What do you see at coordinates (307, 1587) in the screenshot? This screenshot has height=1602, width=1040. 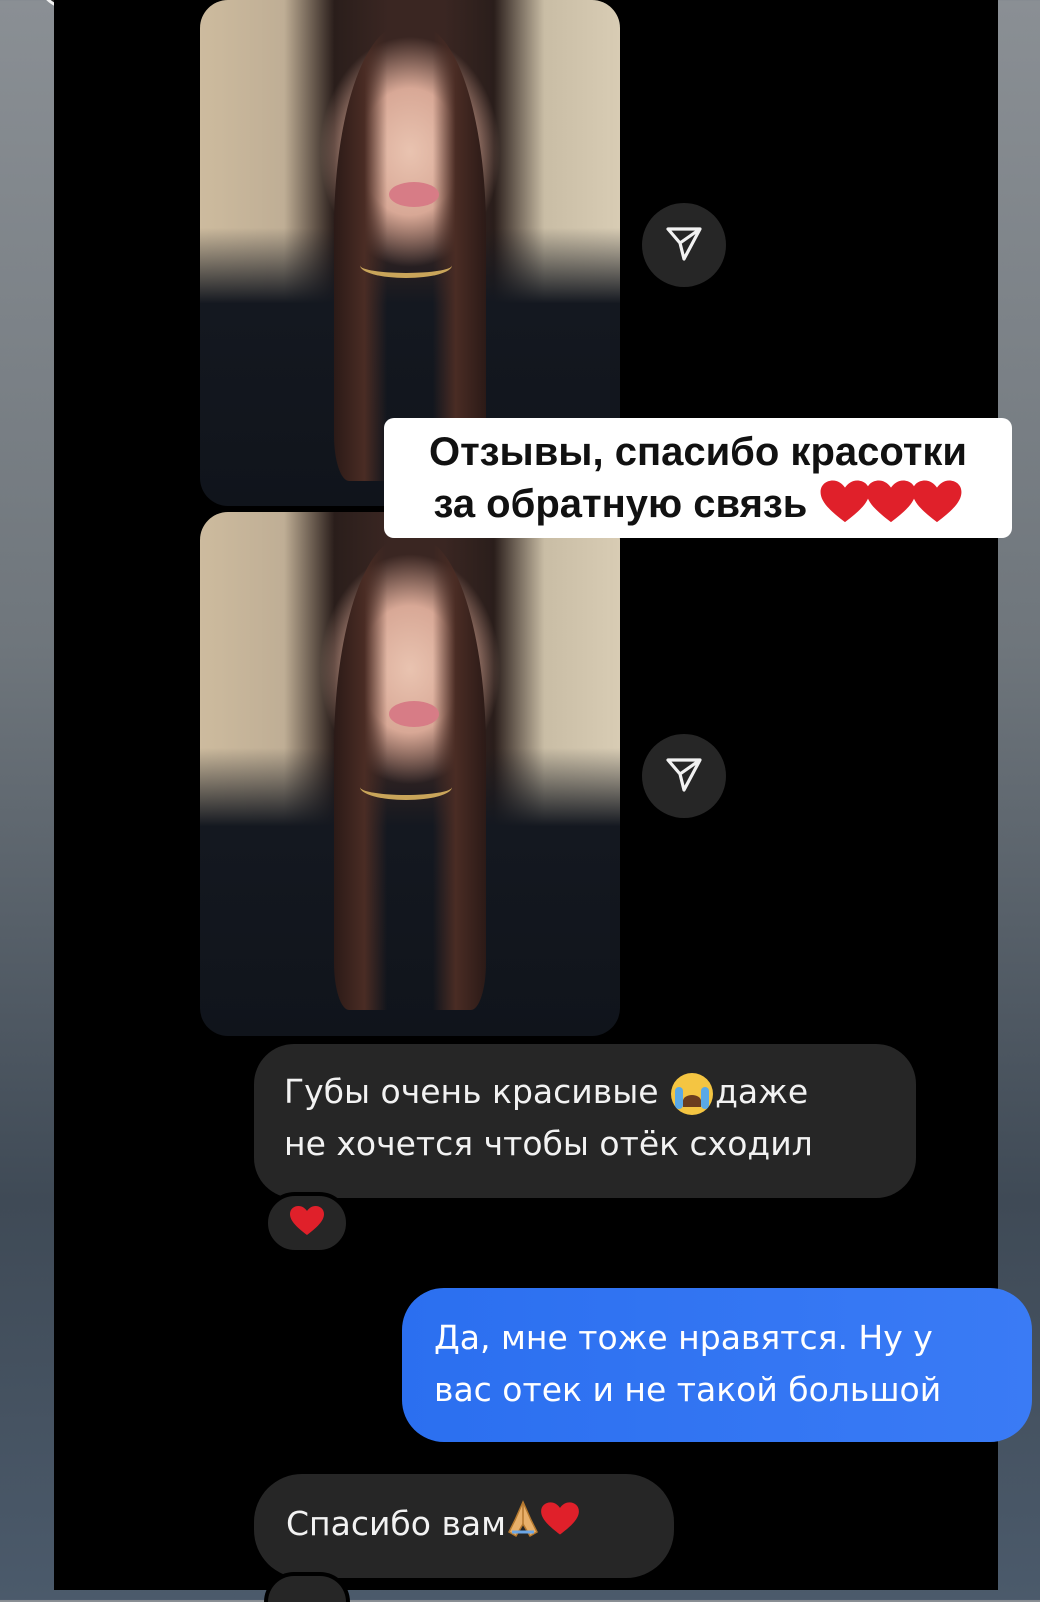 I see `message-reaction-partial` at bounding box center [307, 1587].